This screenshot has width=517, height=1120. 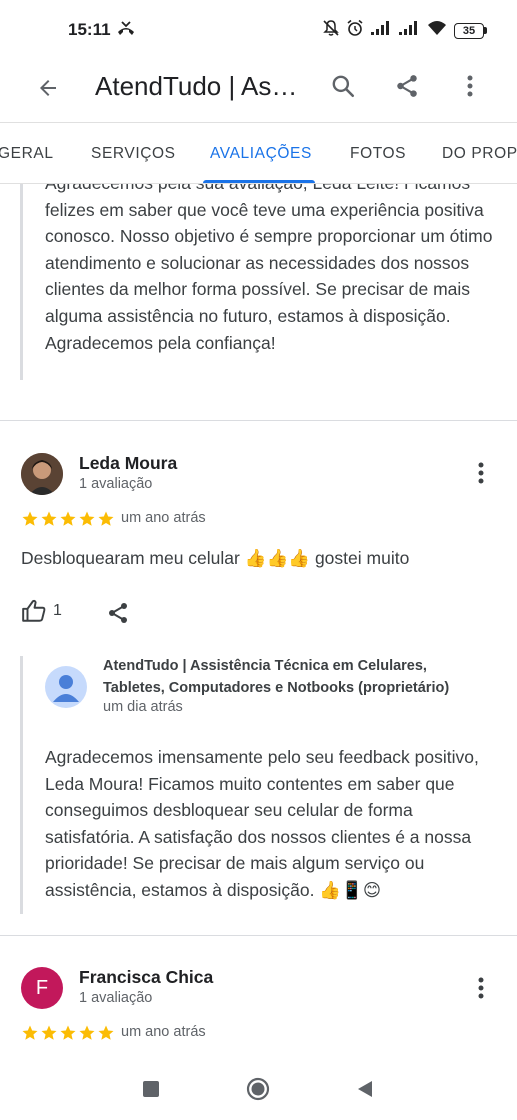 What do you see at coordinates (133, 153) in the screenshot?
I see `tab-servicos: SERVIÇOS` at bounding box center [133, 153].